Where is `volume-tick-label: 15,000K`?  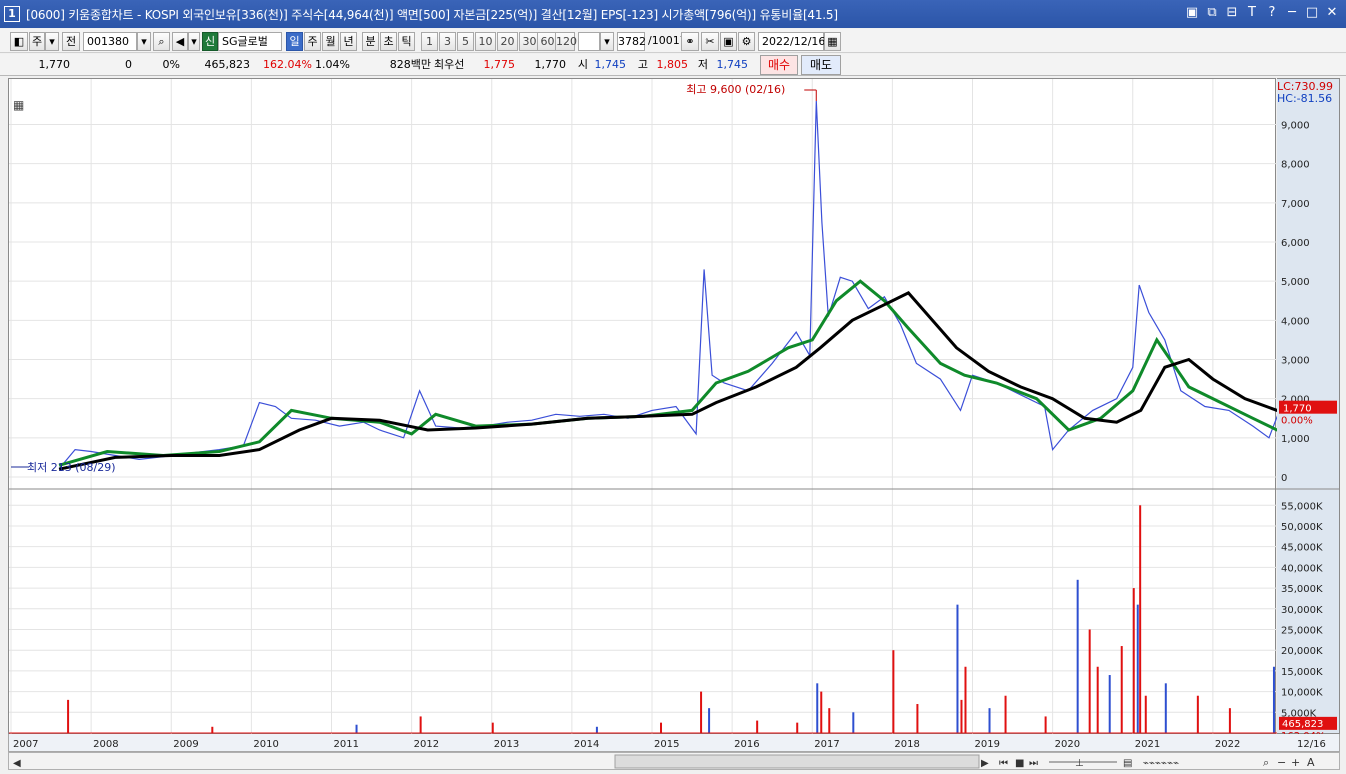 volume-tick-label: 15,000K is located at coordinates (1302, 672).